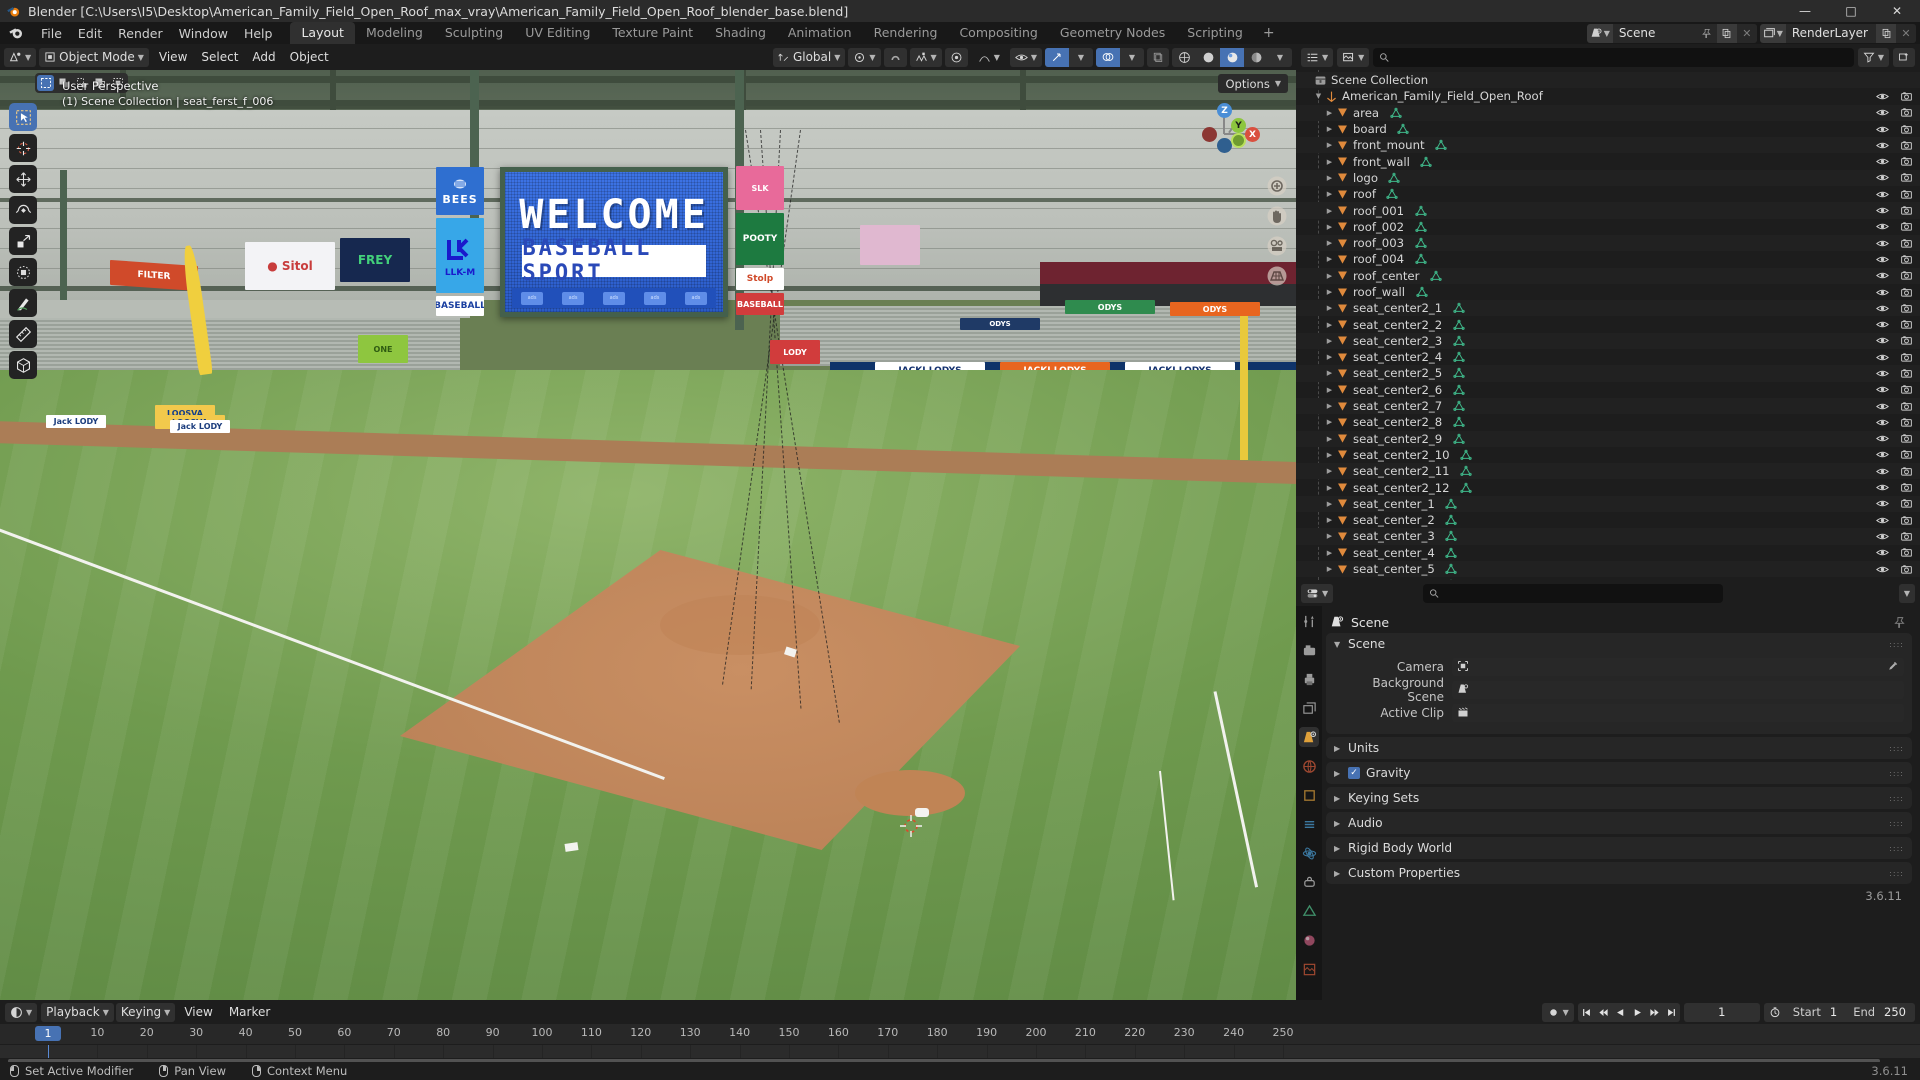 The height and width of the screenshot is (1080, 1920). I want to click on play-reverse-button, so click(1620, 1012).